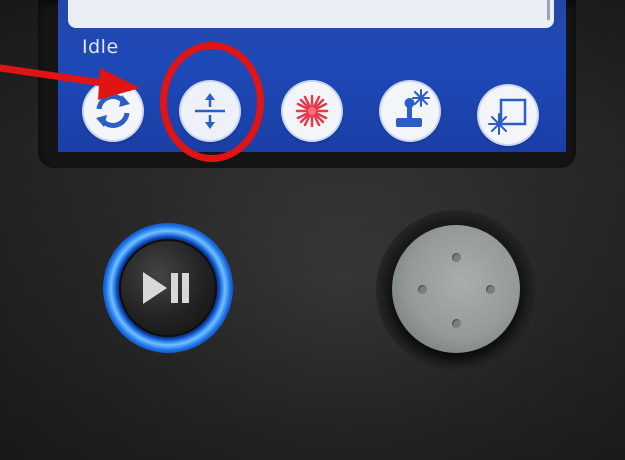 The width and height of the screenshot is (625, 460). Describe the element at coordinates (422, 289) in the screenshot. I see `joystick-dot-left` at that location.